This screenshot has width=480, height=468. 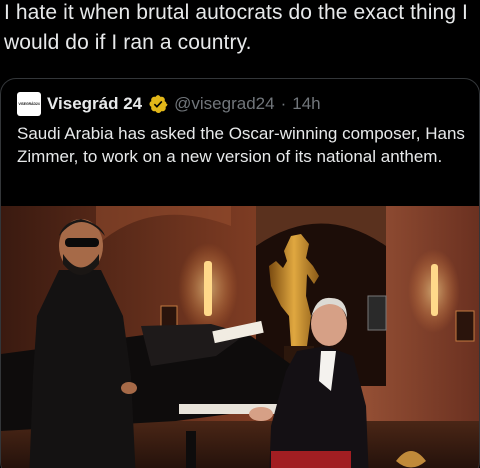 I want to click on composer-hand, so click(x=261, y=414).